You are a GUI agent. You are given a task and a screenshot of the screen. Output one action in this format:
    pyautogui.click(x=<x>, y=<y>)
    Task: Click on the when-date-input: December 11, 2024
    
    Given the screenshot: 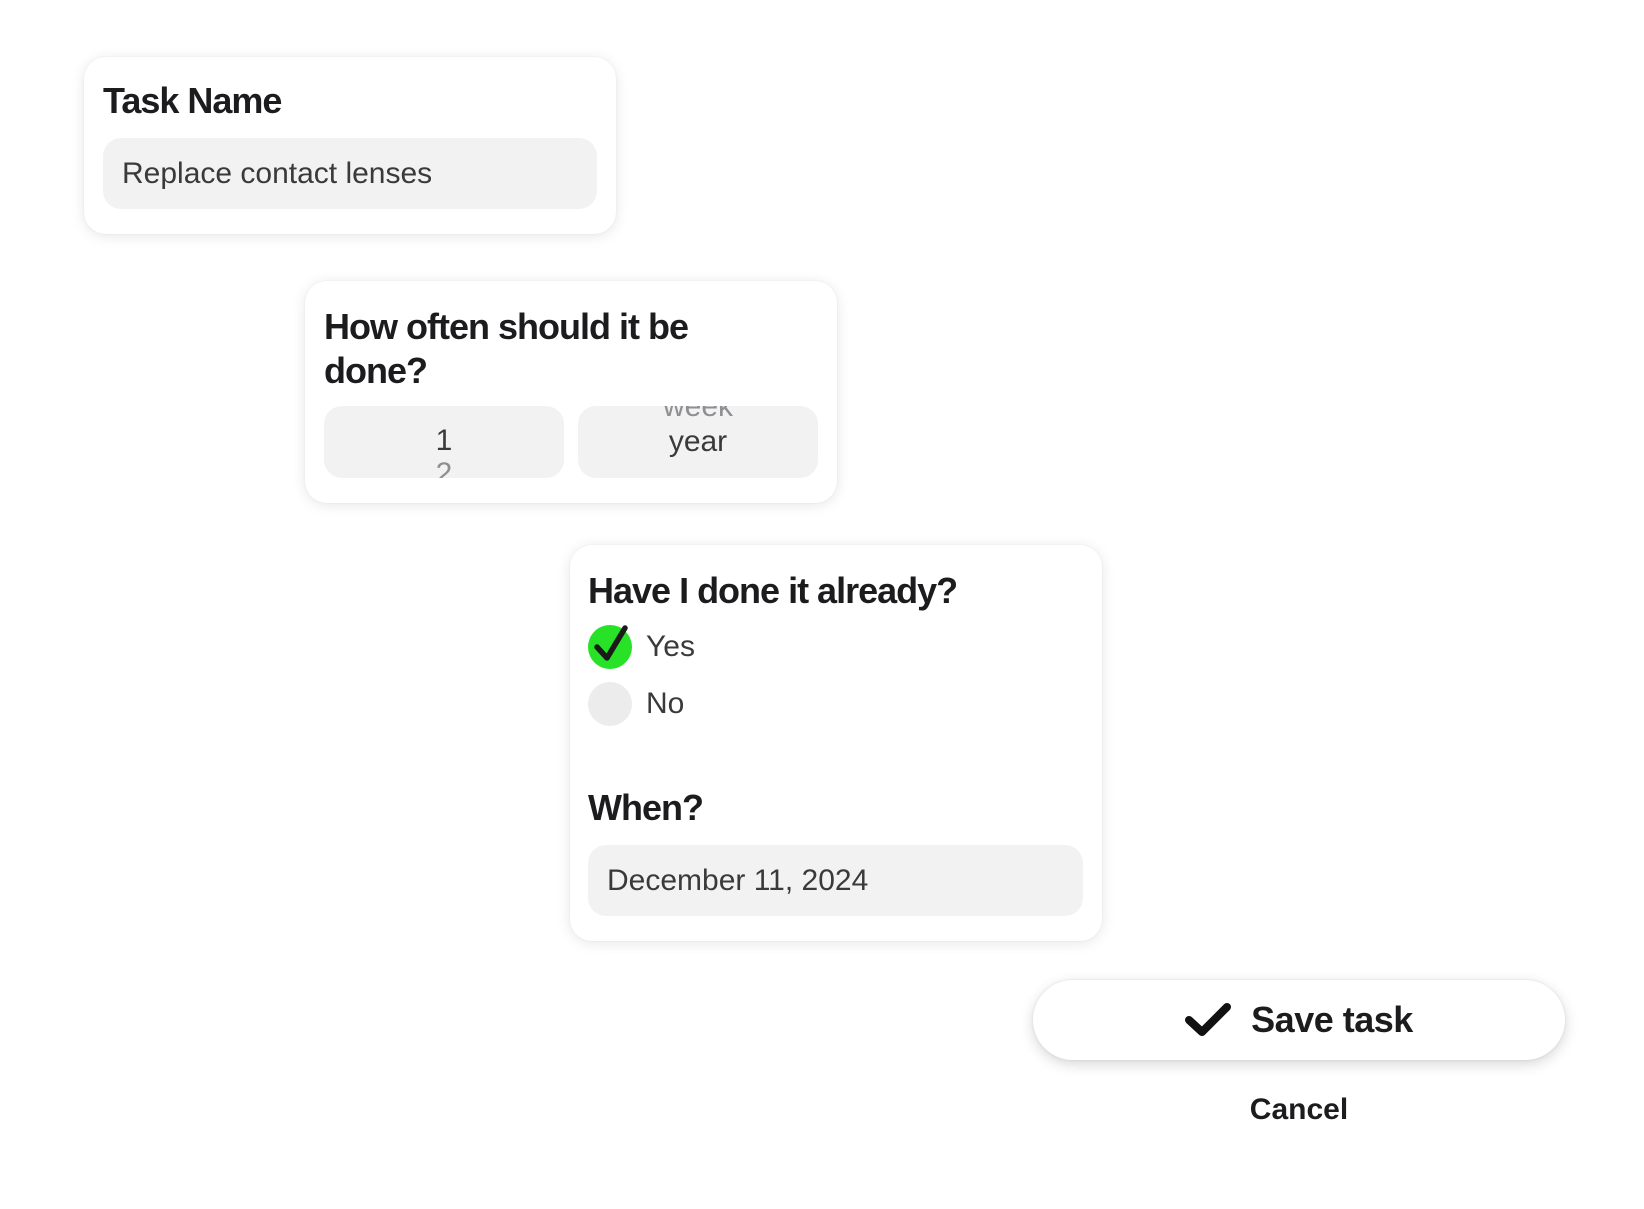 What is the action you would take?
    pyautogui.click(x=835, y=880)
    